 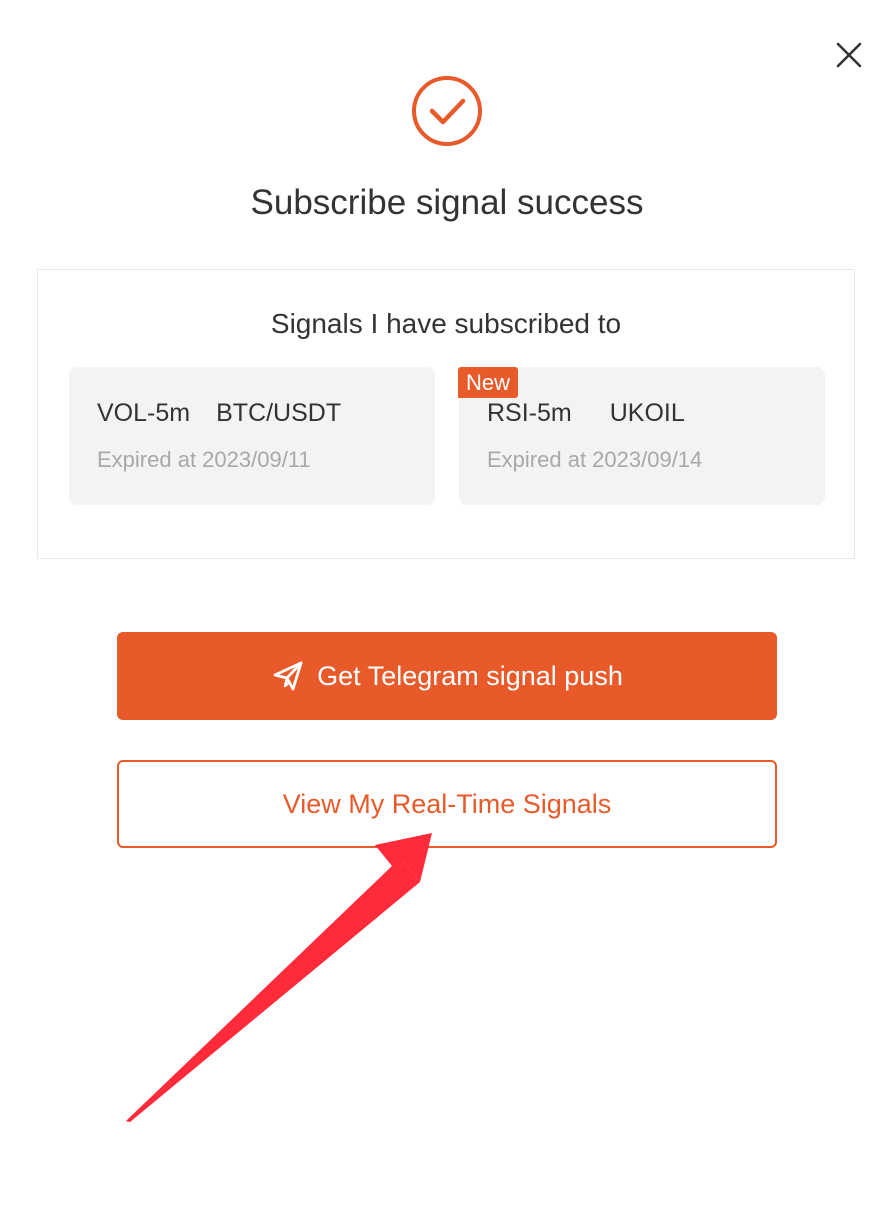 I want to click on view-realtime-signals-label: View My Real-Time Signals, so click(x=447, y=803).